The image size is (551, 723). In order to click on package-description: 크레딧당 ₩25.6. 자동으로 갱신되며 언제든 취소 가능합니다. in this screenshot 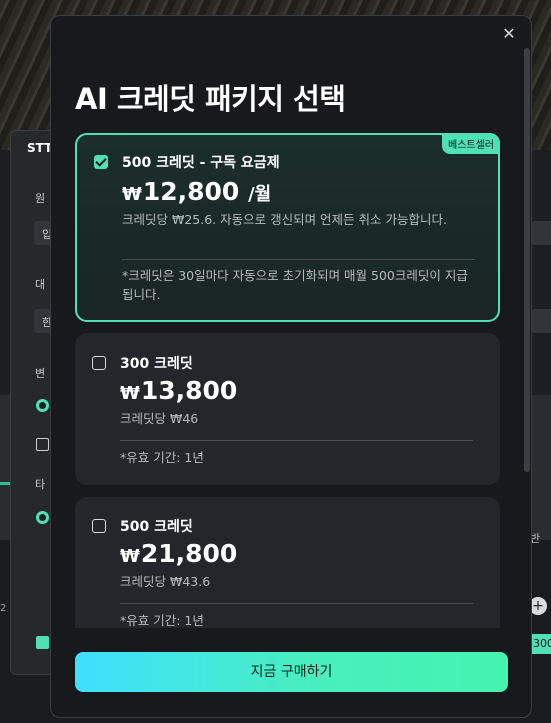, I will do `click(284, 219)`.